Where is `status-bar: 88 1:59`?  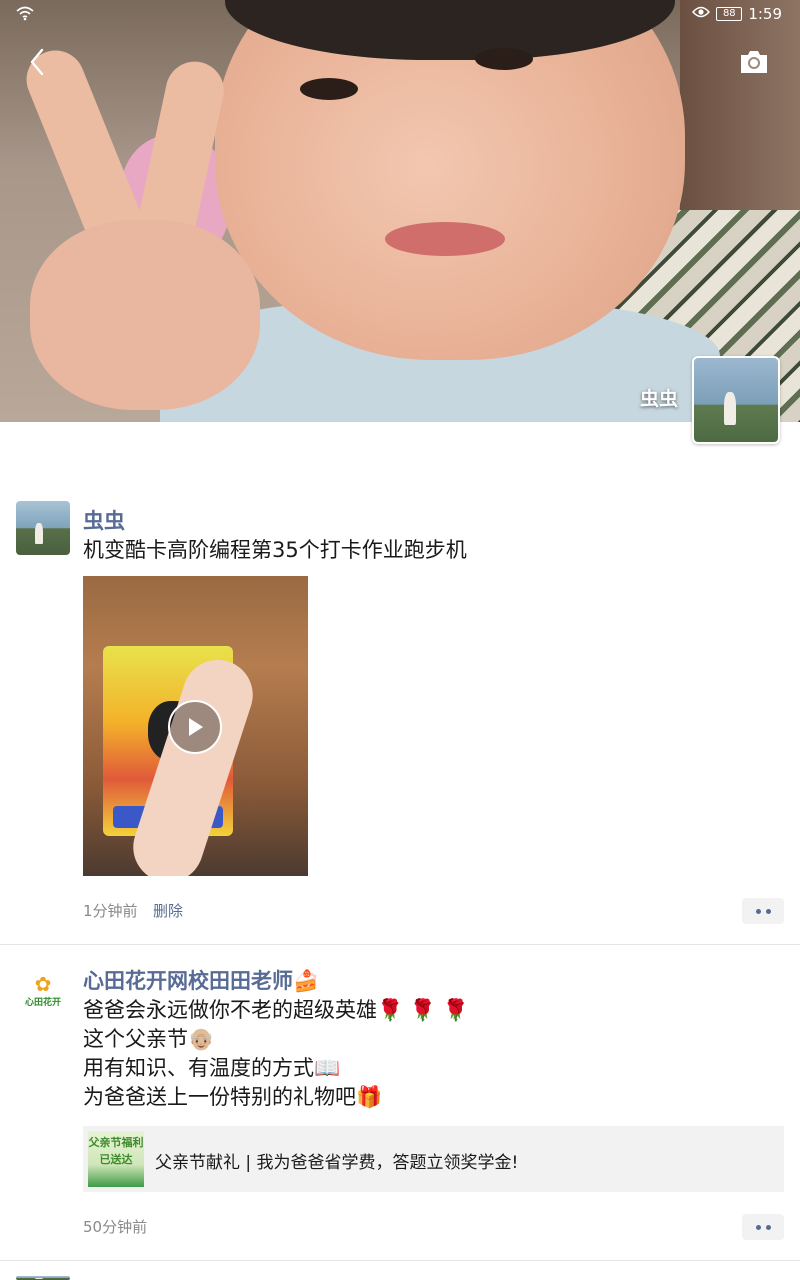
status-bar: 88 1:59 is located at coordinates (400, 15).